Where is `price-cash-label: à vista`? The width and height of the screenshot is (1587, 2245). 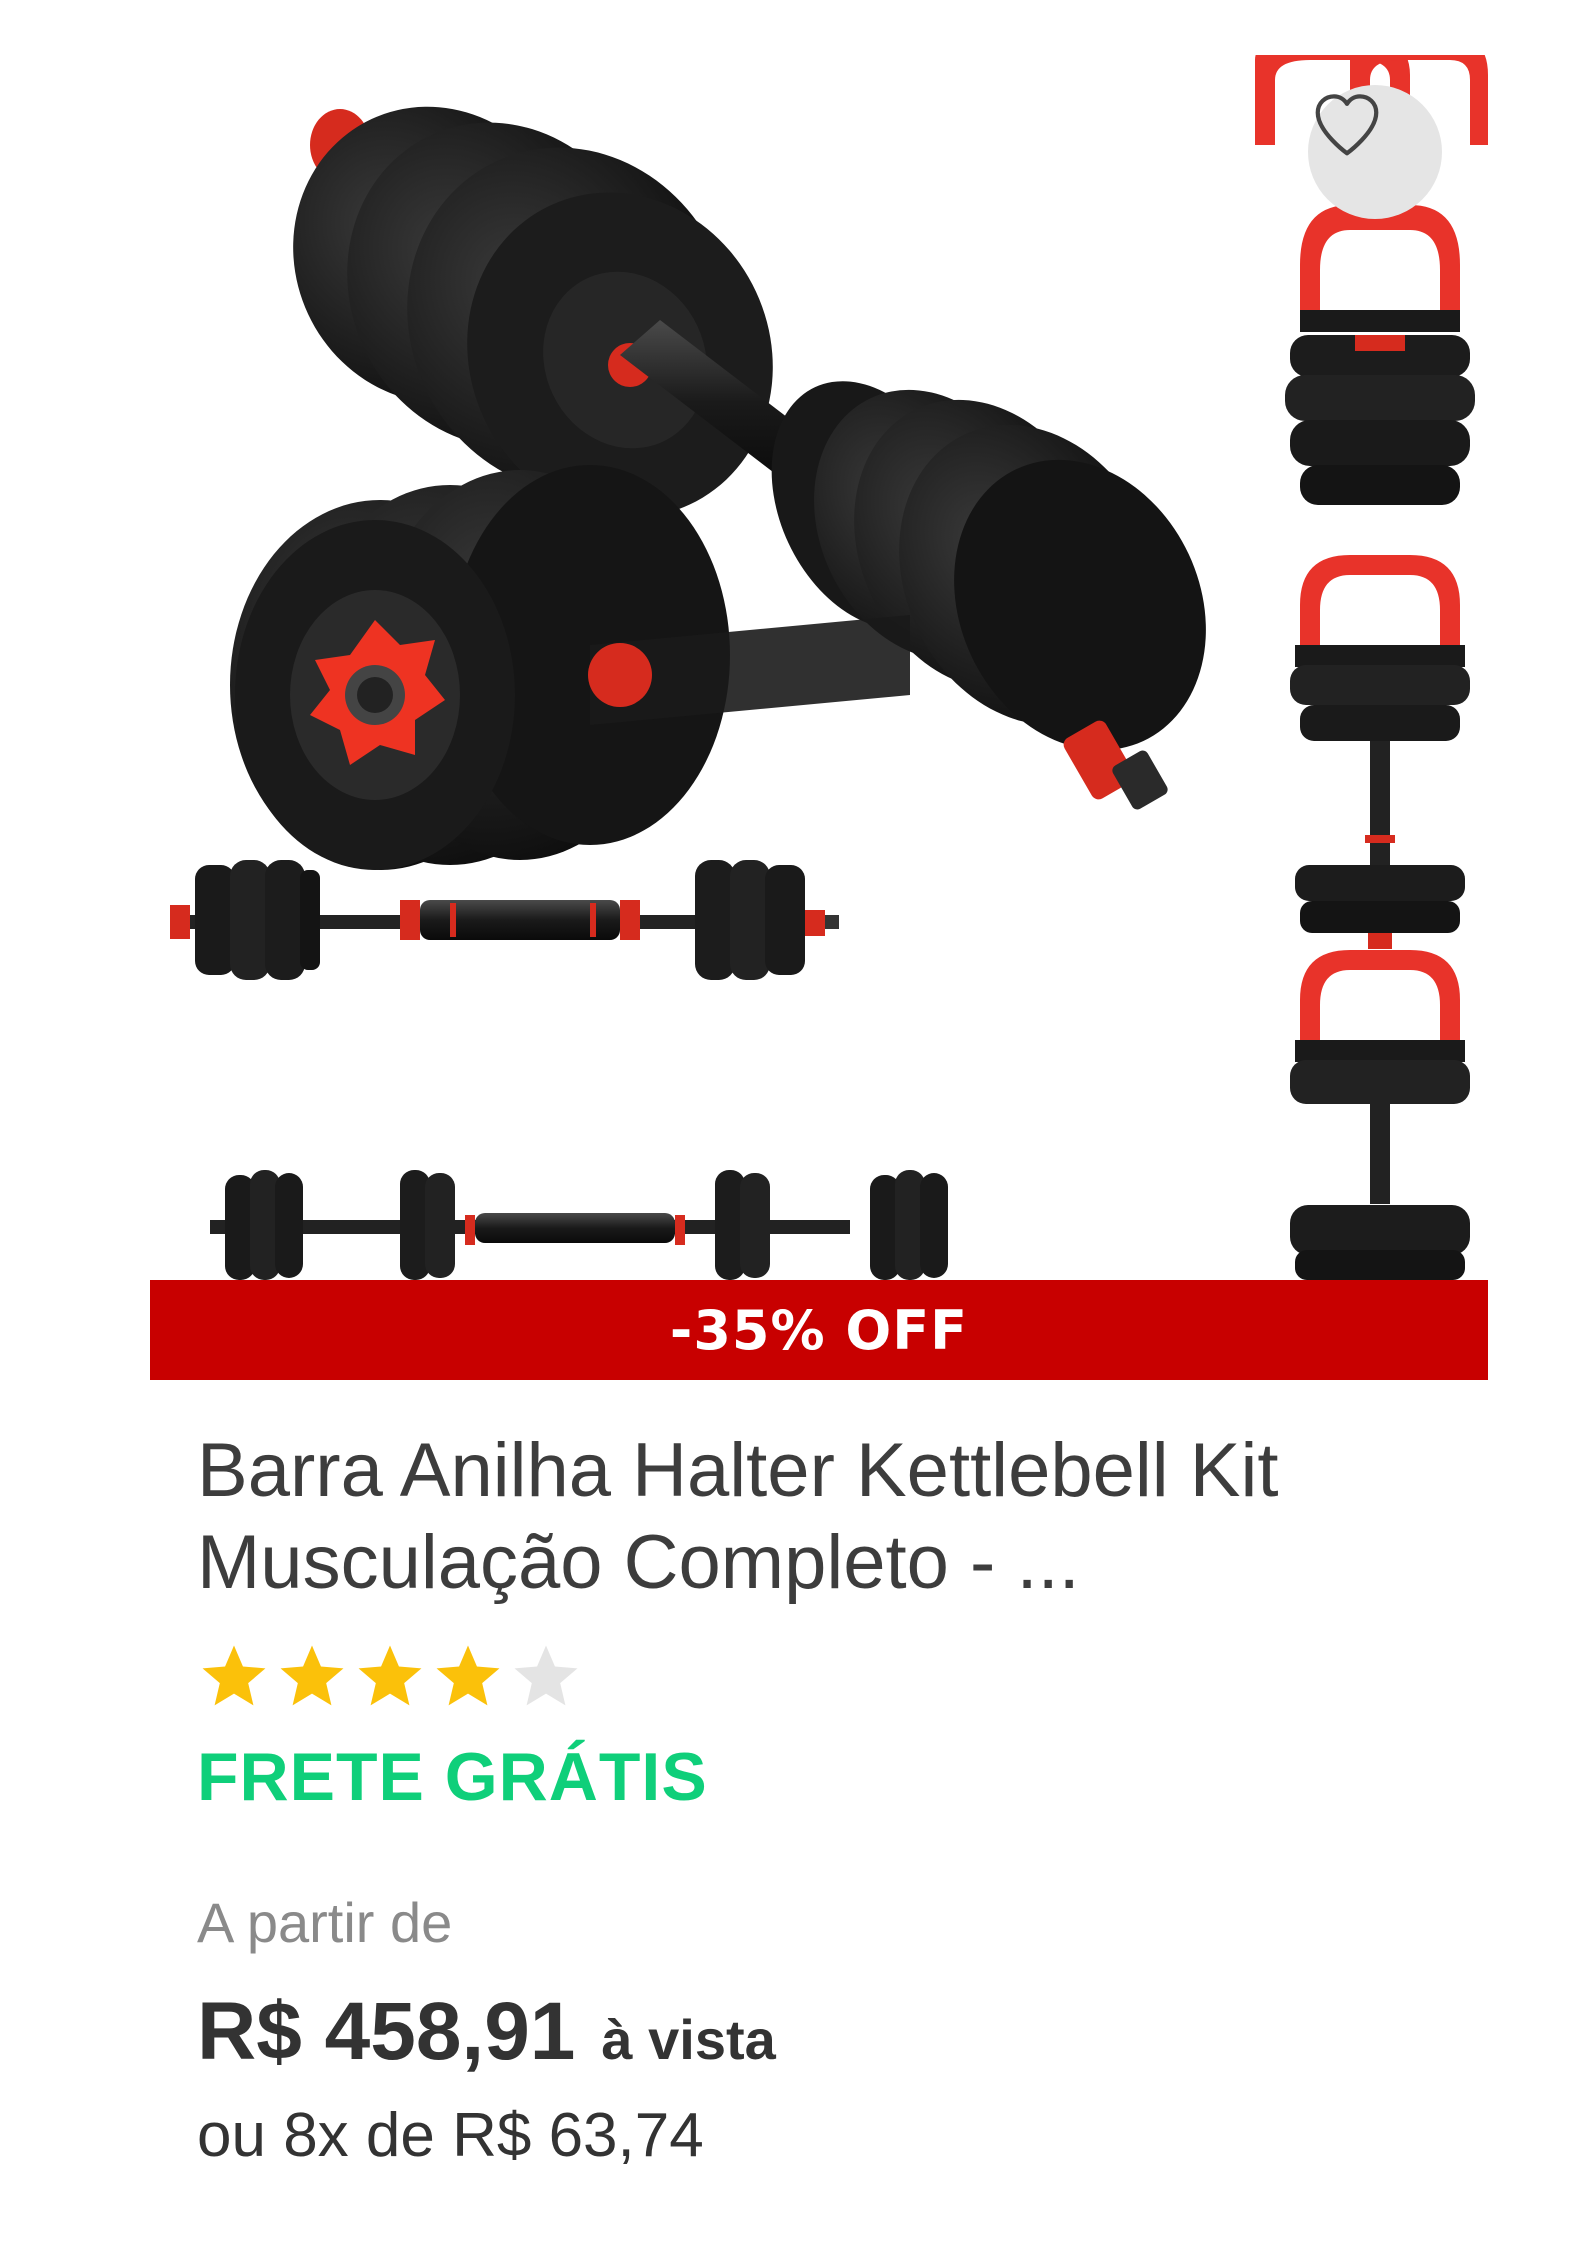 price-cash-label: à vista is located at coordinates (688, 2039).